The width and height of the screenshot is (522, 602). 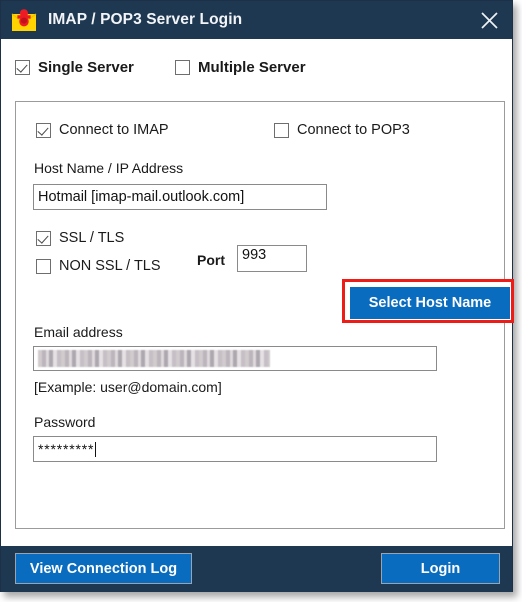 What do you see at coordinates (211, 260) in the screenshot?
I see `port-label: Port` at bounding box center [211, 260].